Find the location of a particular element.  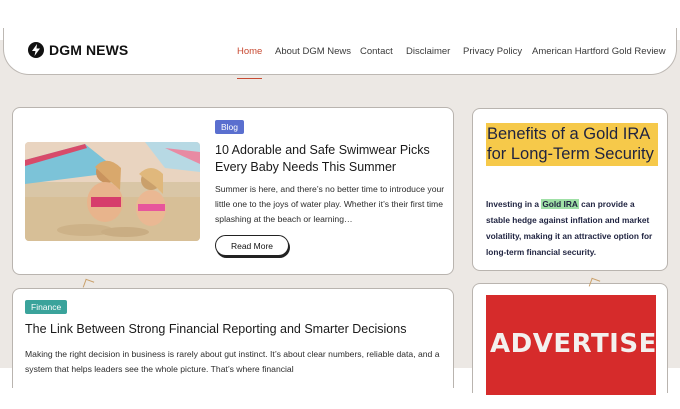

nav-privacy-policy: Privacy Policy is located at coordinates (492, 51).